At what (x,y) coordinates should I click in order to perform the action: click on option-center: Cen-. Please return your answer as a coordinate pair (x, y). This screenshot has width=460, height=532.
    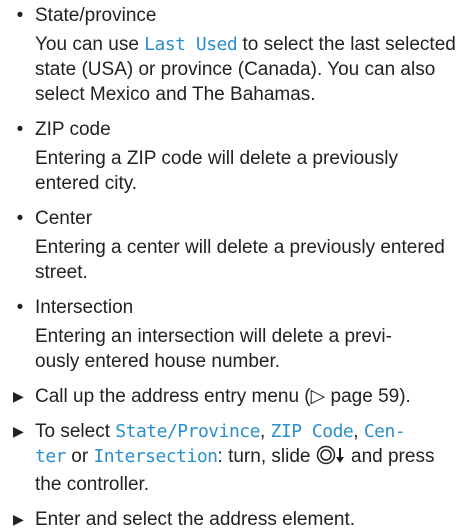
    Looking at the image, I should click on (384, 431).